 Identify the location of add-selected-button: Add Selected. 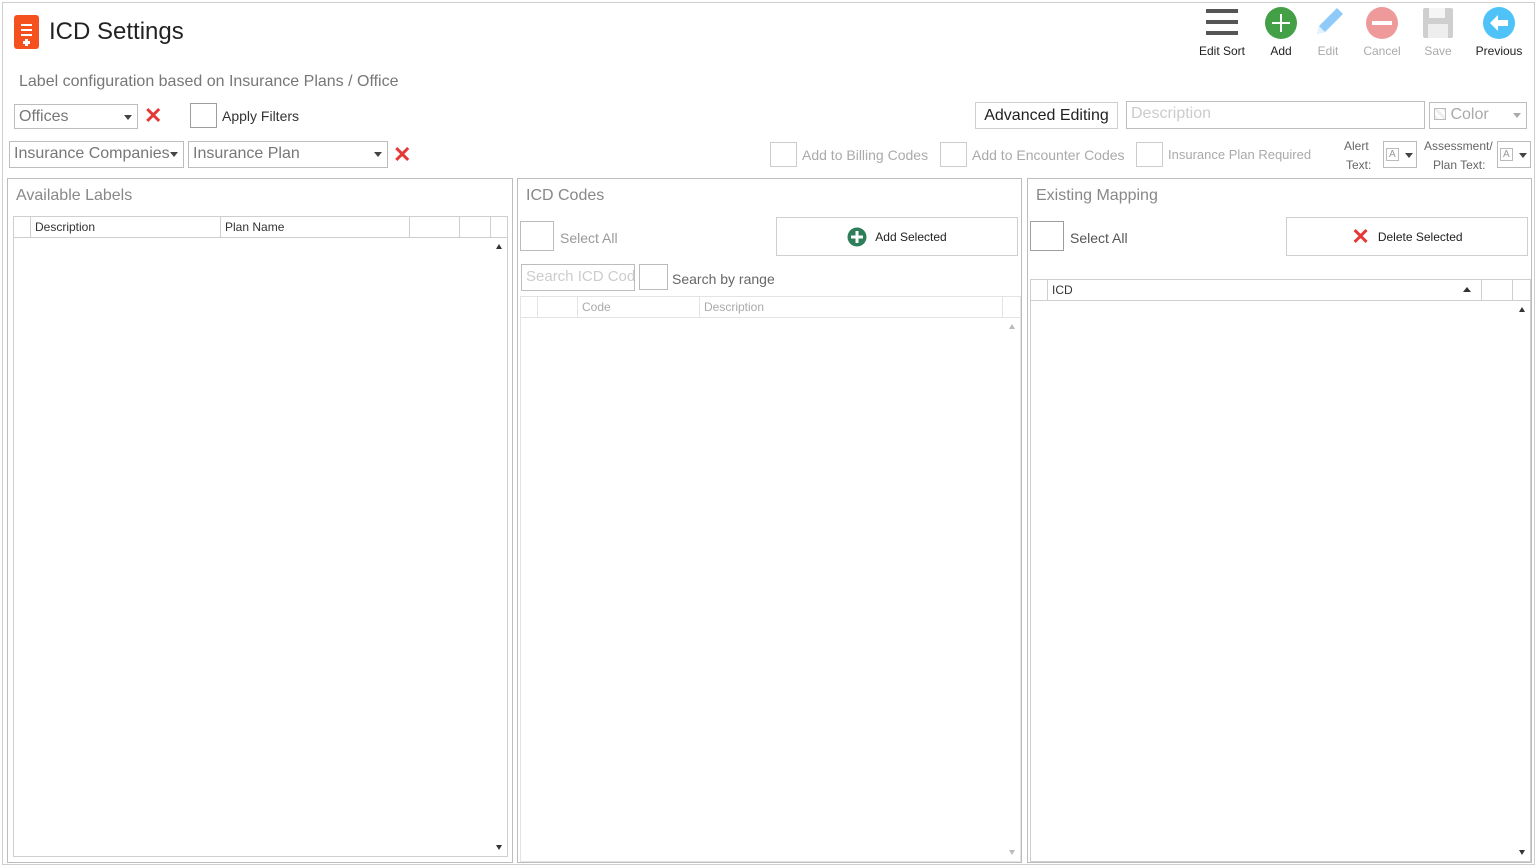
(897, 236).